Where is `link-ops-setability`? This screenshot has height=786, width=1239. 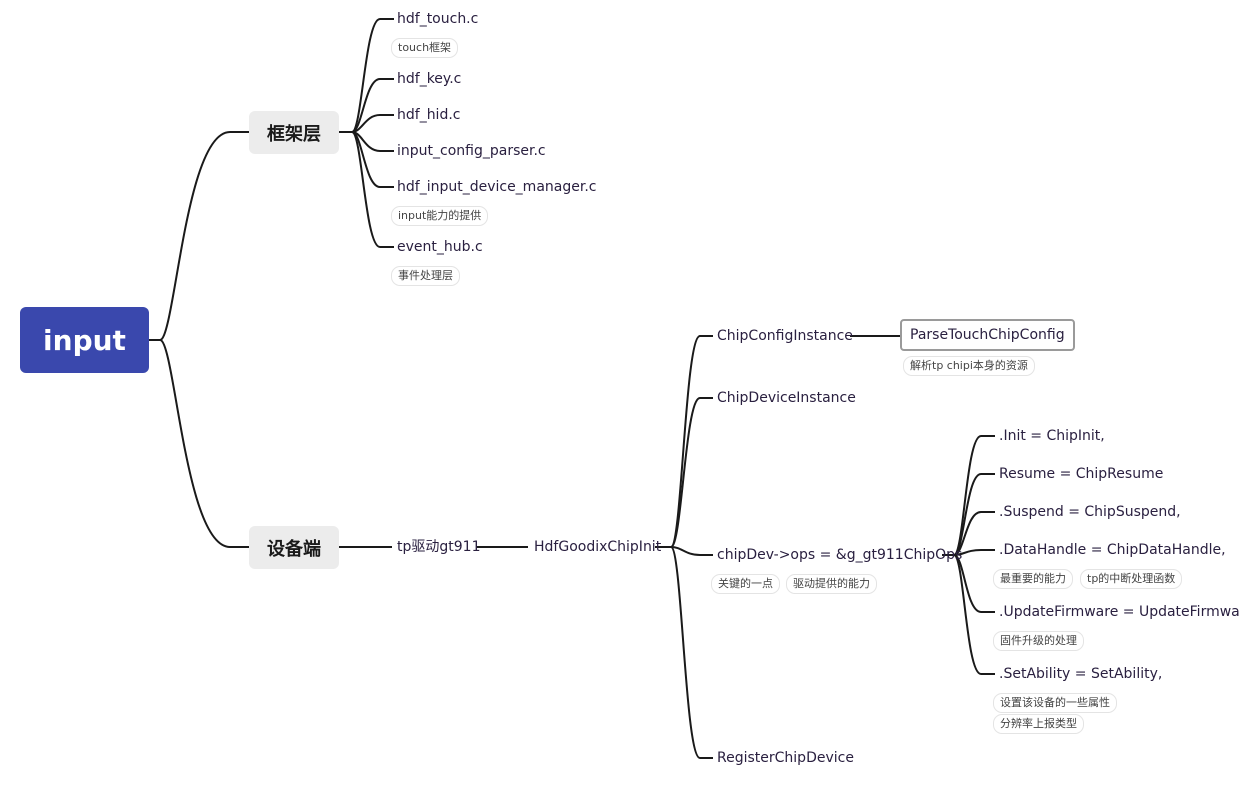
link-ops-setability is located at coordinates (968, 614).